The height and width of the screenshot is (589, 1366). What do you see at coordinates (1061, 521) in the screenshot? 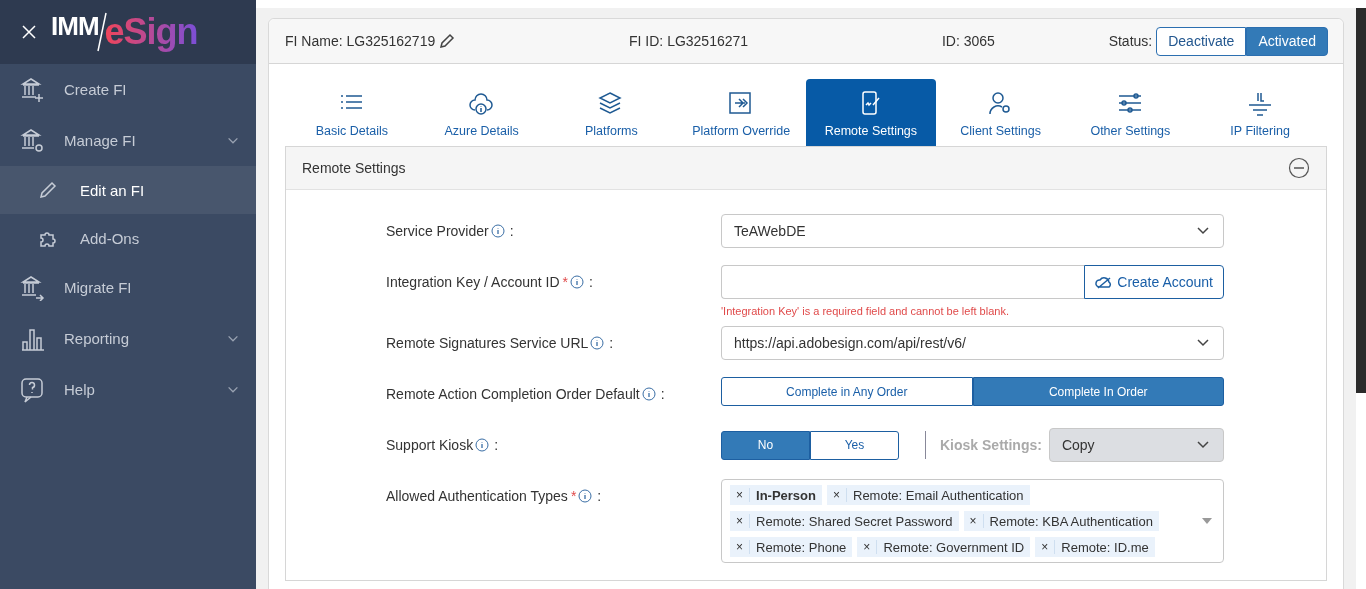
I see `tag: × Remote: KBA Authentication` at bounding box center [1061, 521].